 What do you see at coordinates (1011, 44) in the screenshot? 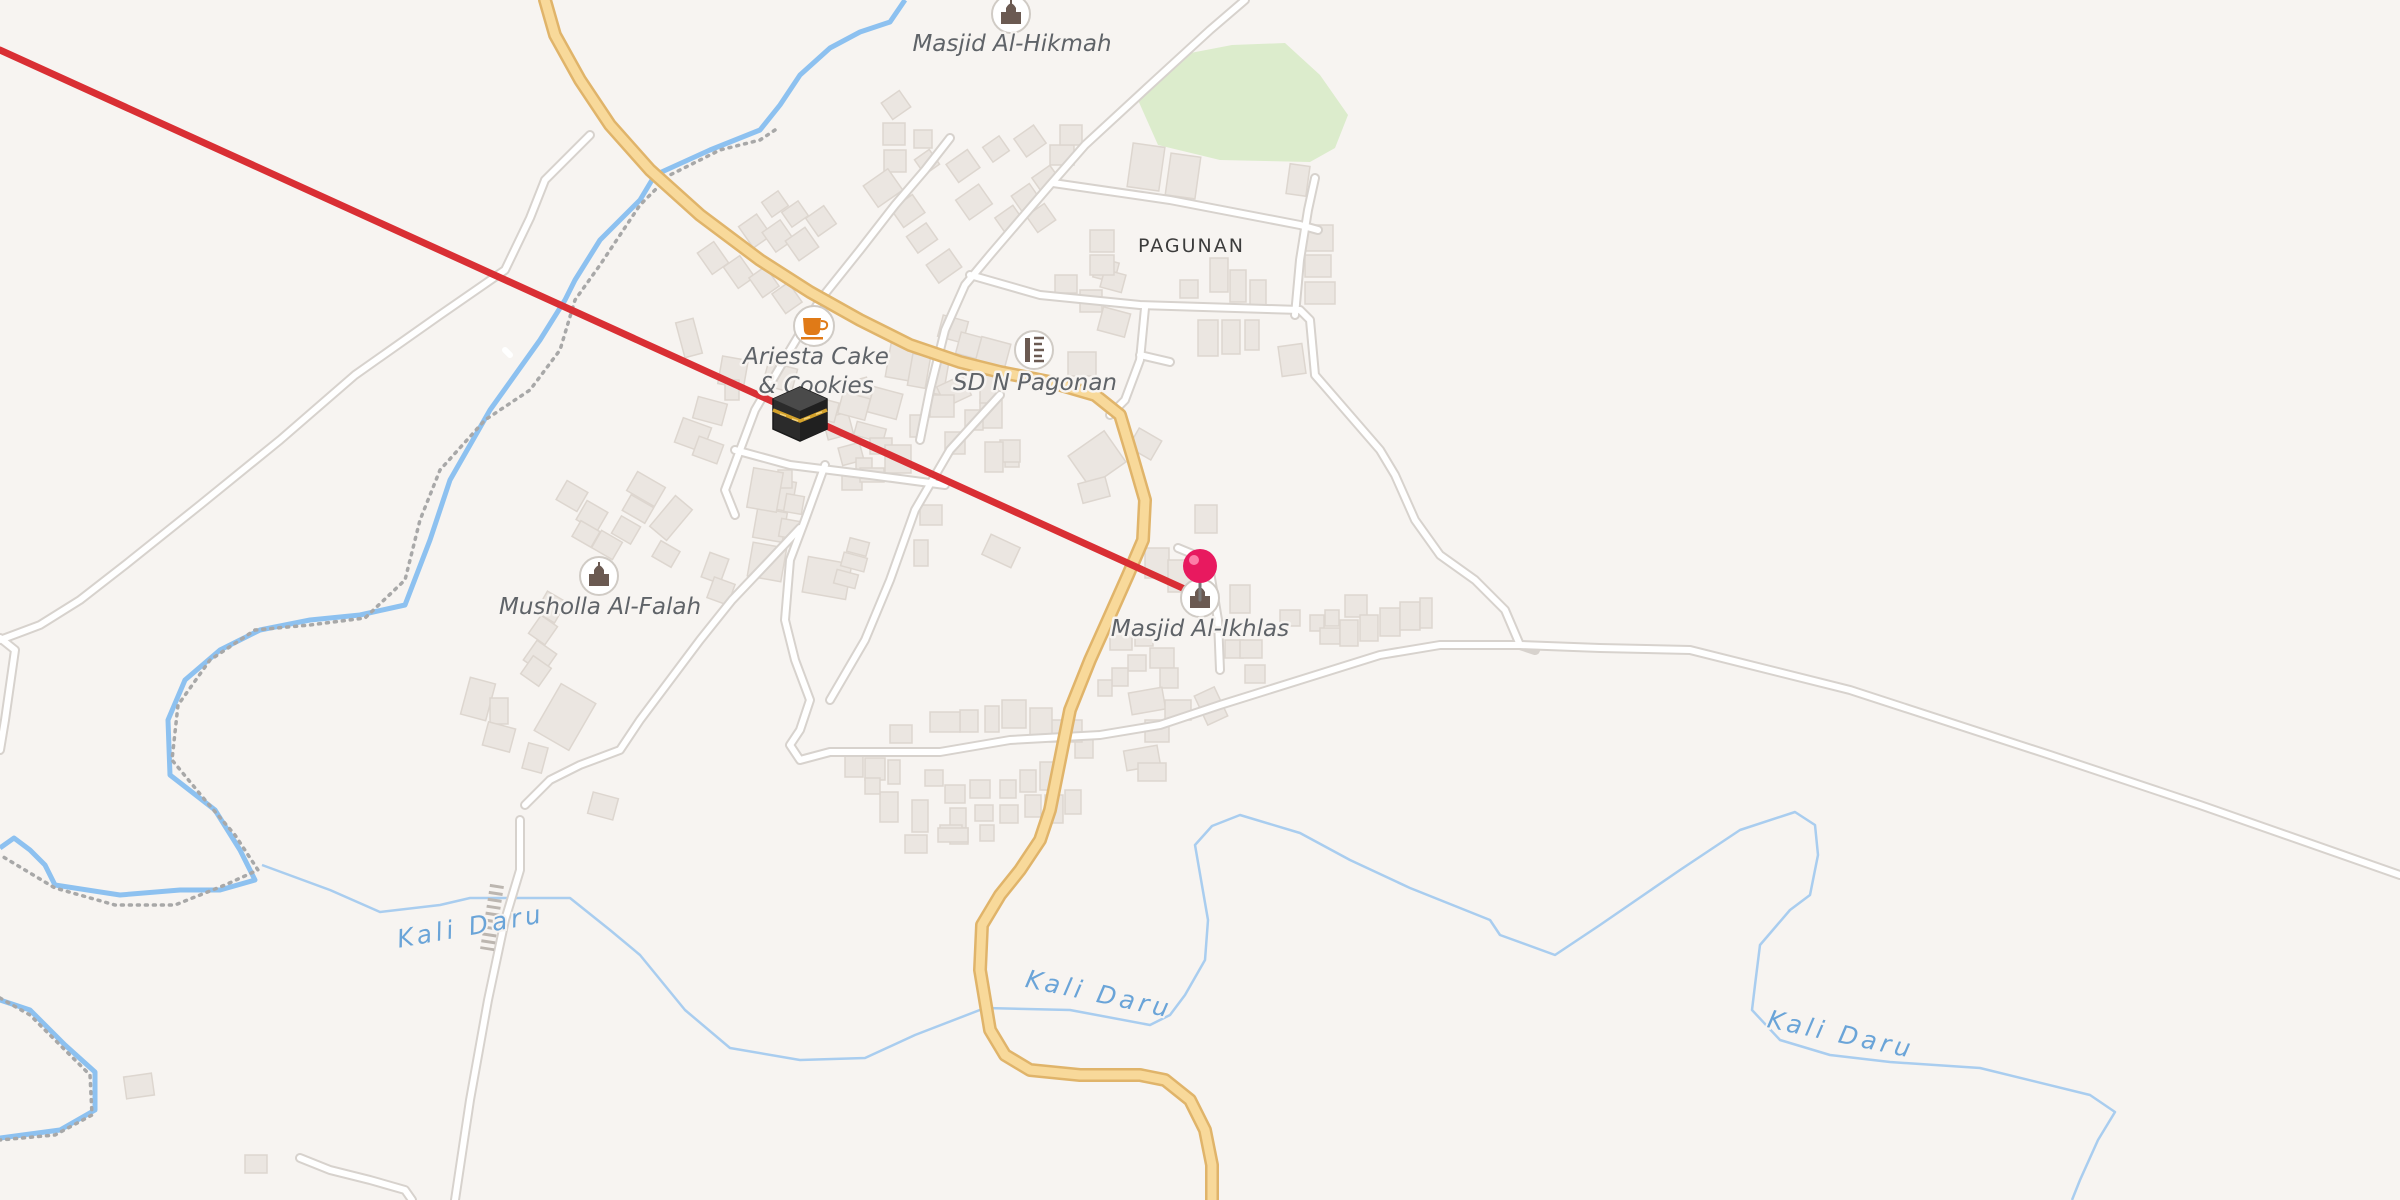
I see `poi-label: Masjid Al-Hikmah` at bounding box center [1011, 44].